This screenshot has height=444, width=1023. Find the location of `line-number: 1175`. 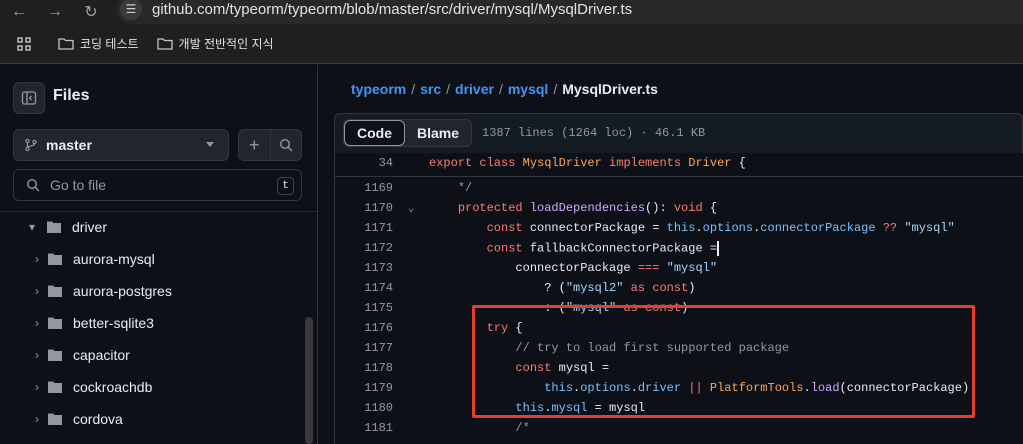

line-number: 1175 is located at coordinates (364, 308).